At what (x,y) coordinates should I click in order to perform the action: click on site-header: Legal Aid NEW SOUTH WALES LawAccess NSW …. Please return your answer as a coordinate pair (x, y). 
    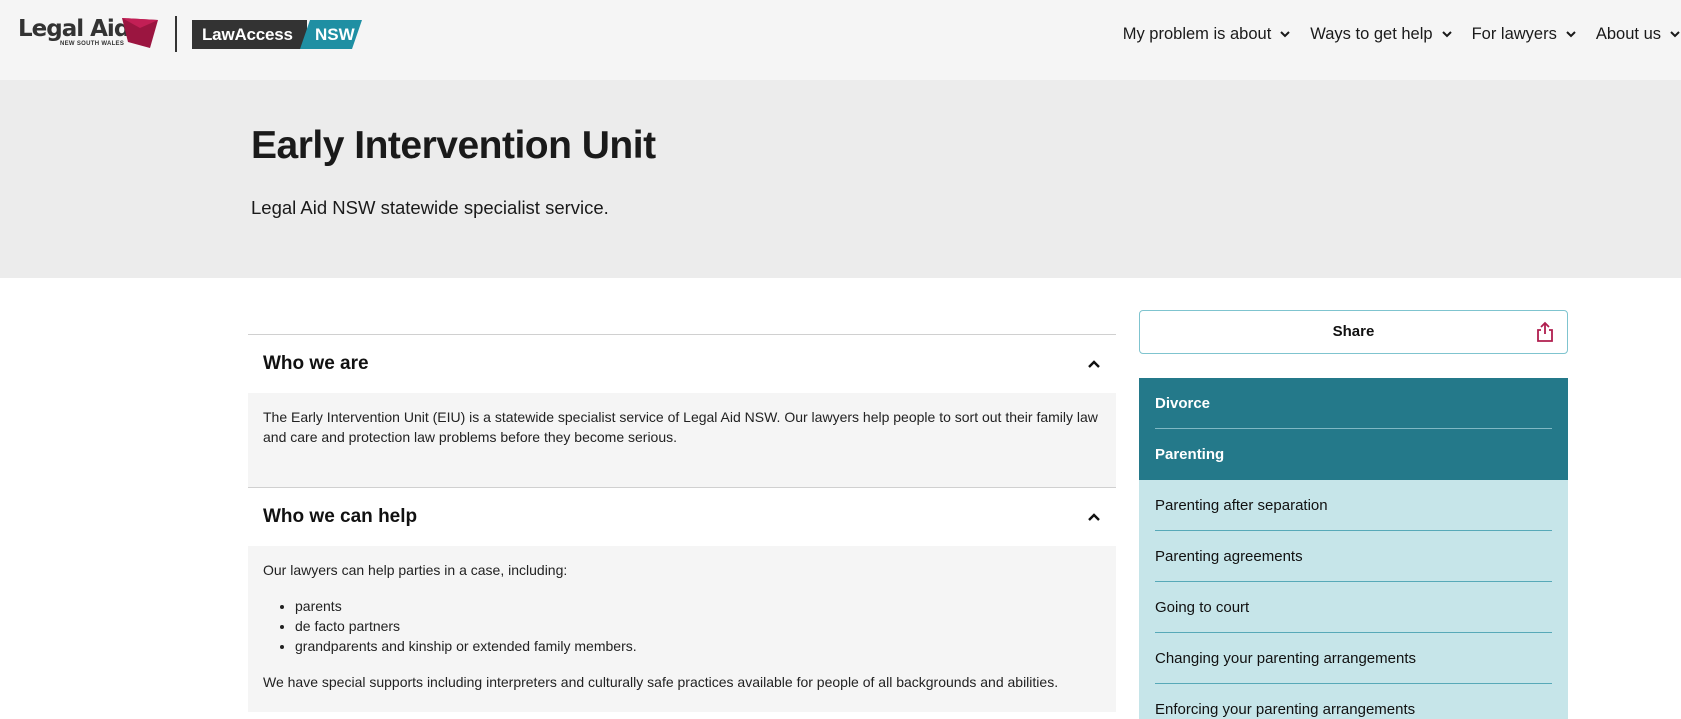
    Looking at the image, I should click on (840, 40).